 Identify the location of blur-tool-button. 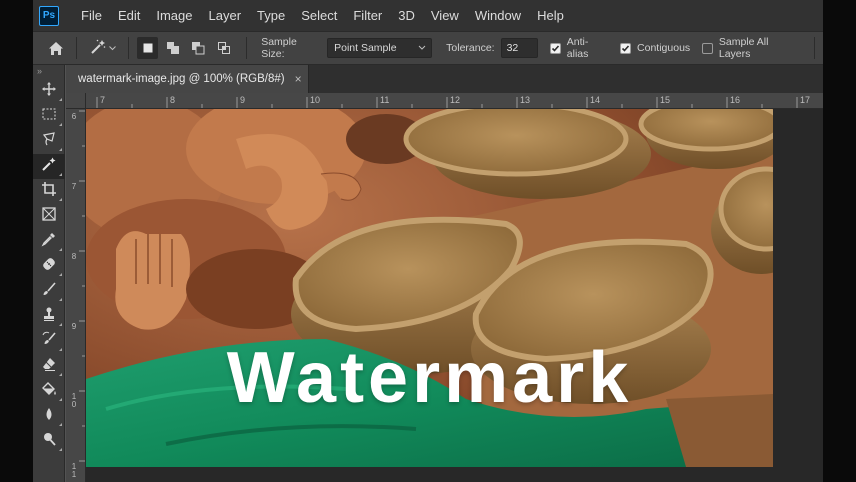
(49, 416).